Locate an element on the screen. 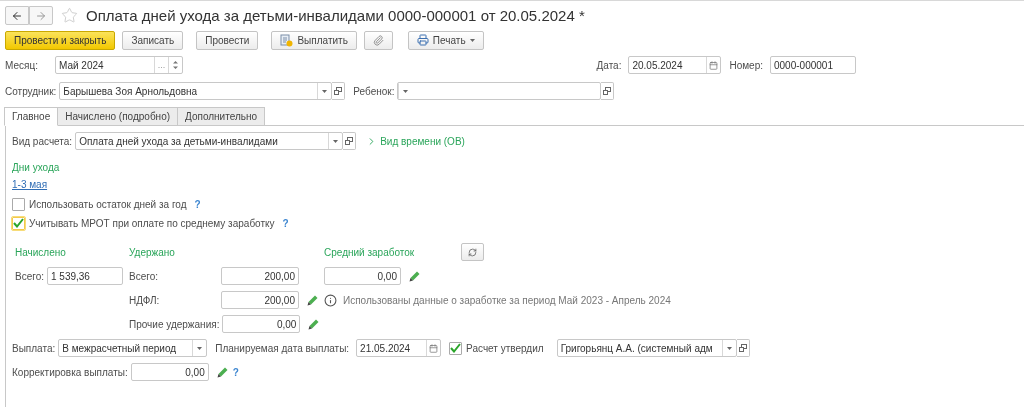  checkbox-label: Учитывать МРОТ при оплате по среднему заработку is located at coordinates (153, 223).